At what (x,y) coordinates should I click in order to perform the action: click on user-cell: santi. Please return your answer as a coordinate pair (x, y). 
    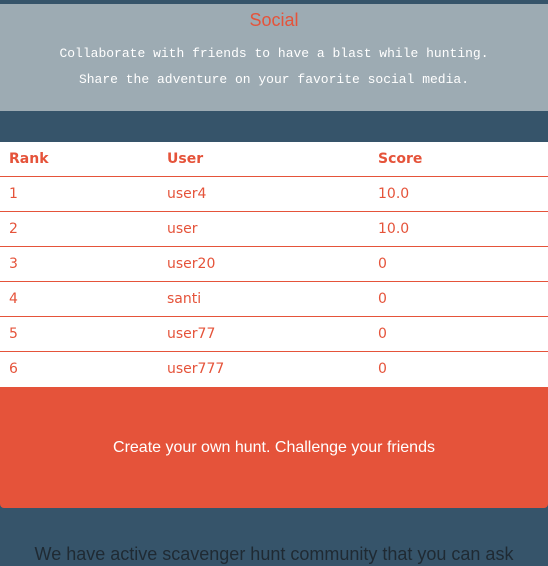
    Looking at the image, I should click on (184, 299).